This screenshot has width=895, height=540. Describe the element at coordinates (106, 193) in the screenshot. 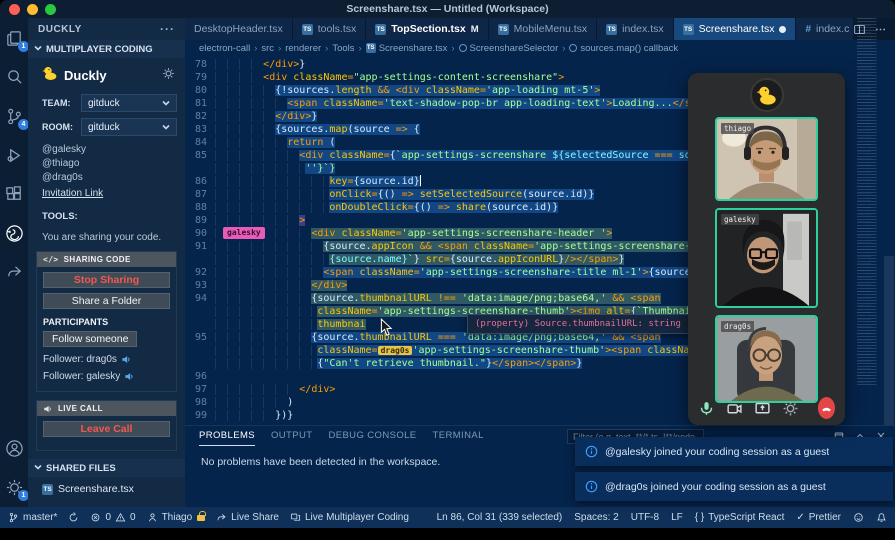

I see `invitation-link: Invitation Link` at that location.